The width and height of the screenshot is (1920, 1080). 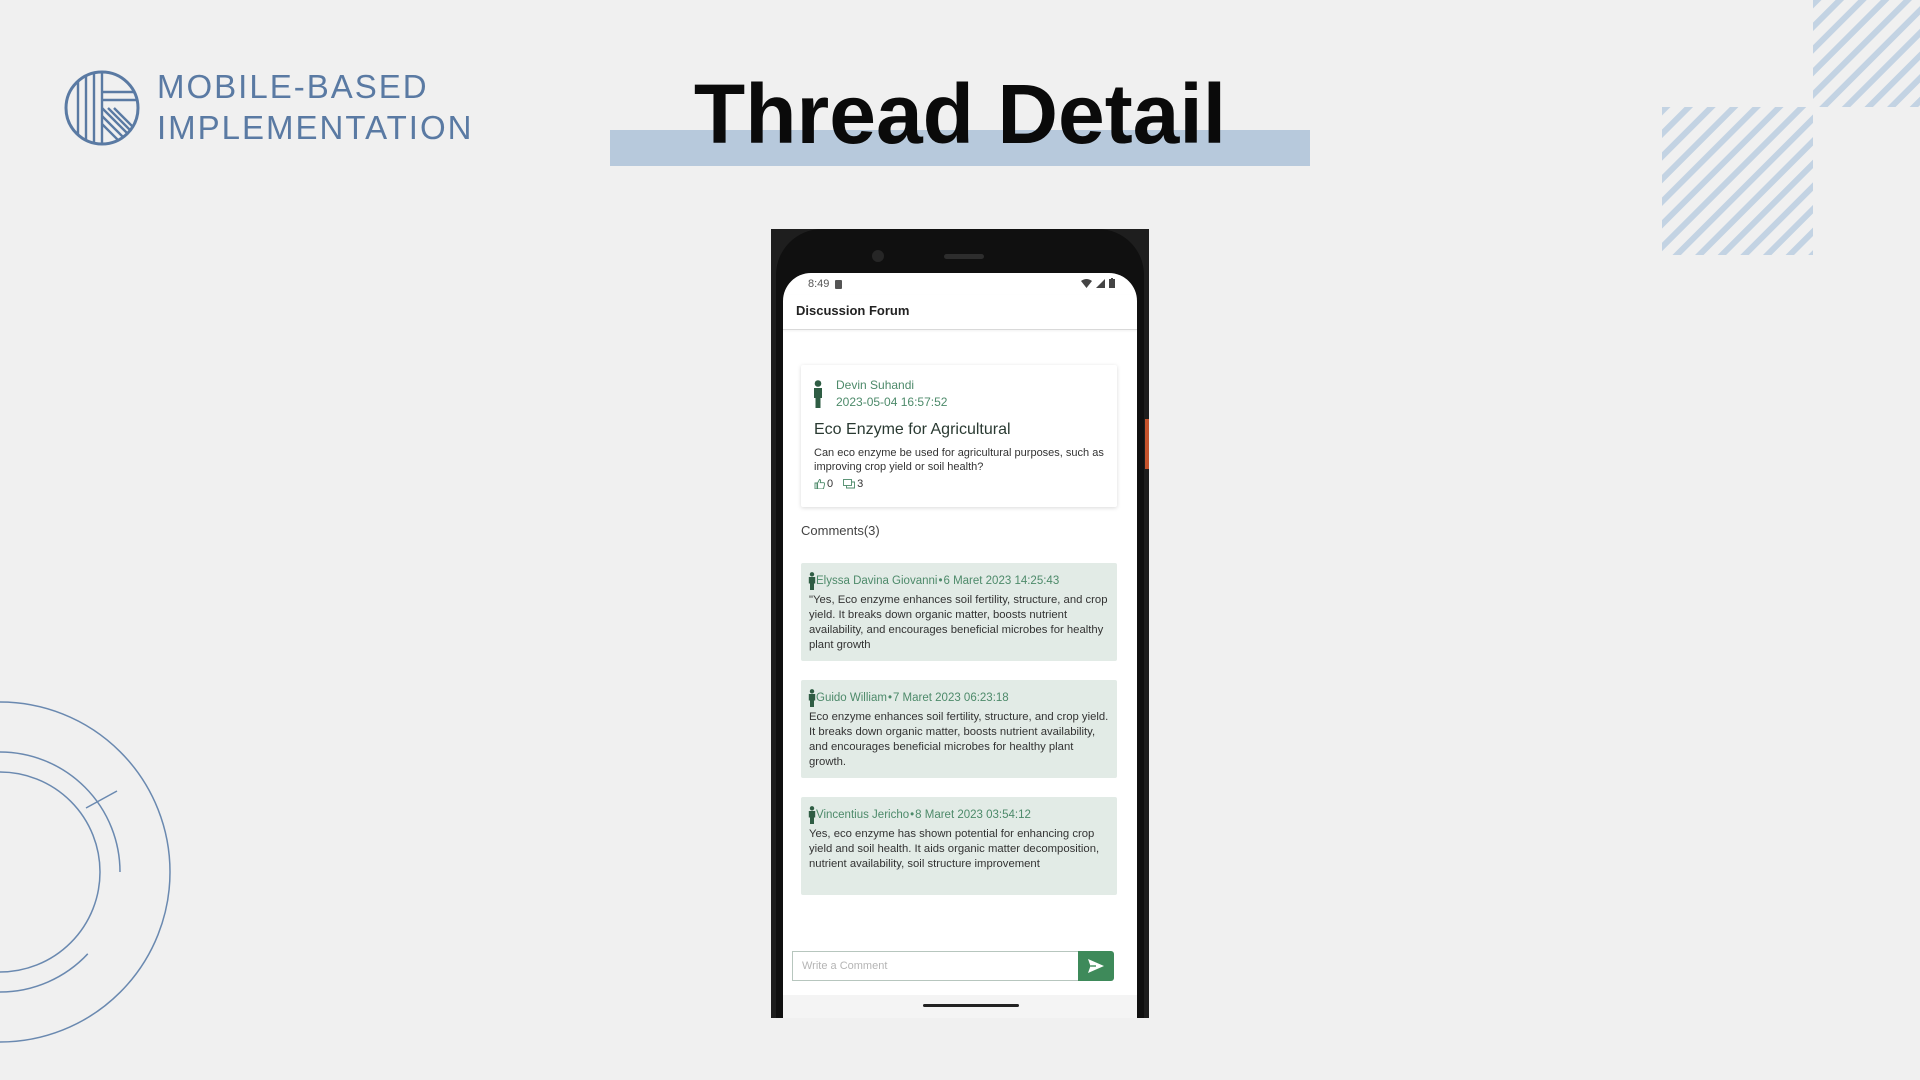 I want to click on signal-icon, so click(x=1101, y=283).